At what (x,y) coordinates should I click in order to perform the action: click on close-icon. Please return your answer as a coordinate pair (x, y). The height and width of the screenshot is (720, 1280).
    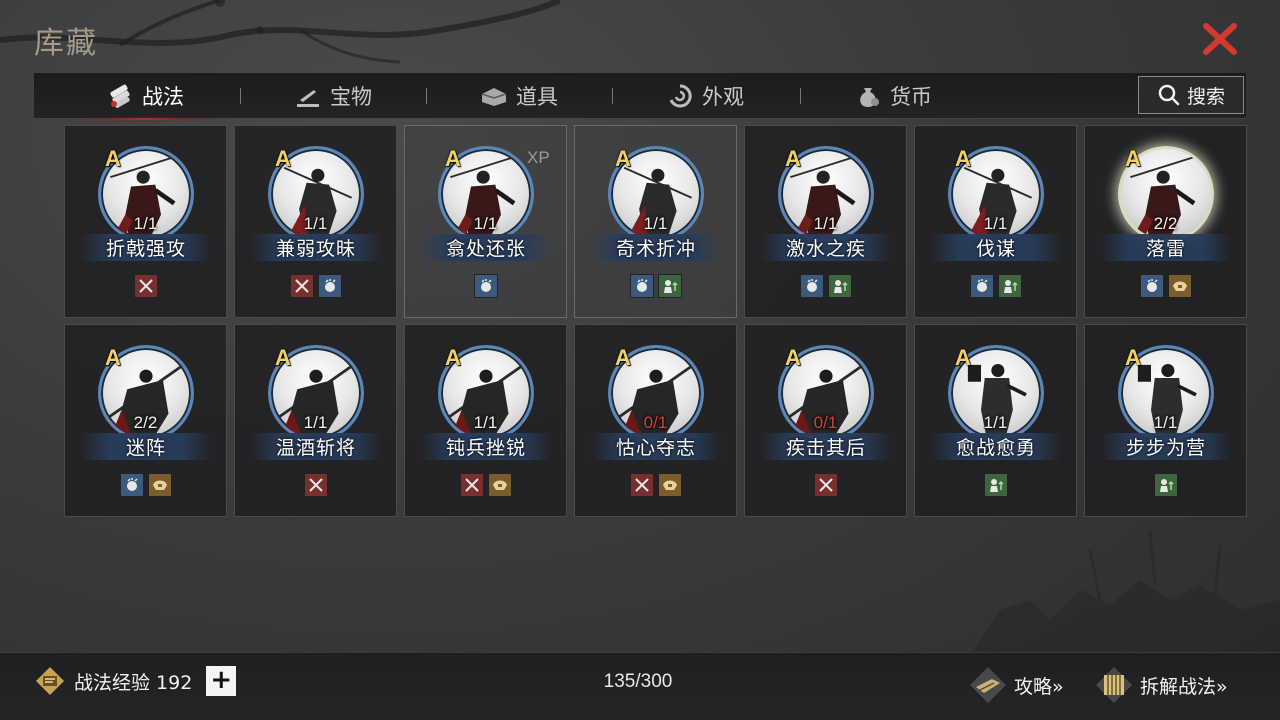
    Looking at the image, I should click on (1220, 38).